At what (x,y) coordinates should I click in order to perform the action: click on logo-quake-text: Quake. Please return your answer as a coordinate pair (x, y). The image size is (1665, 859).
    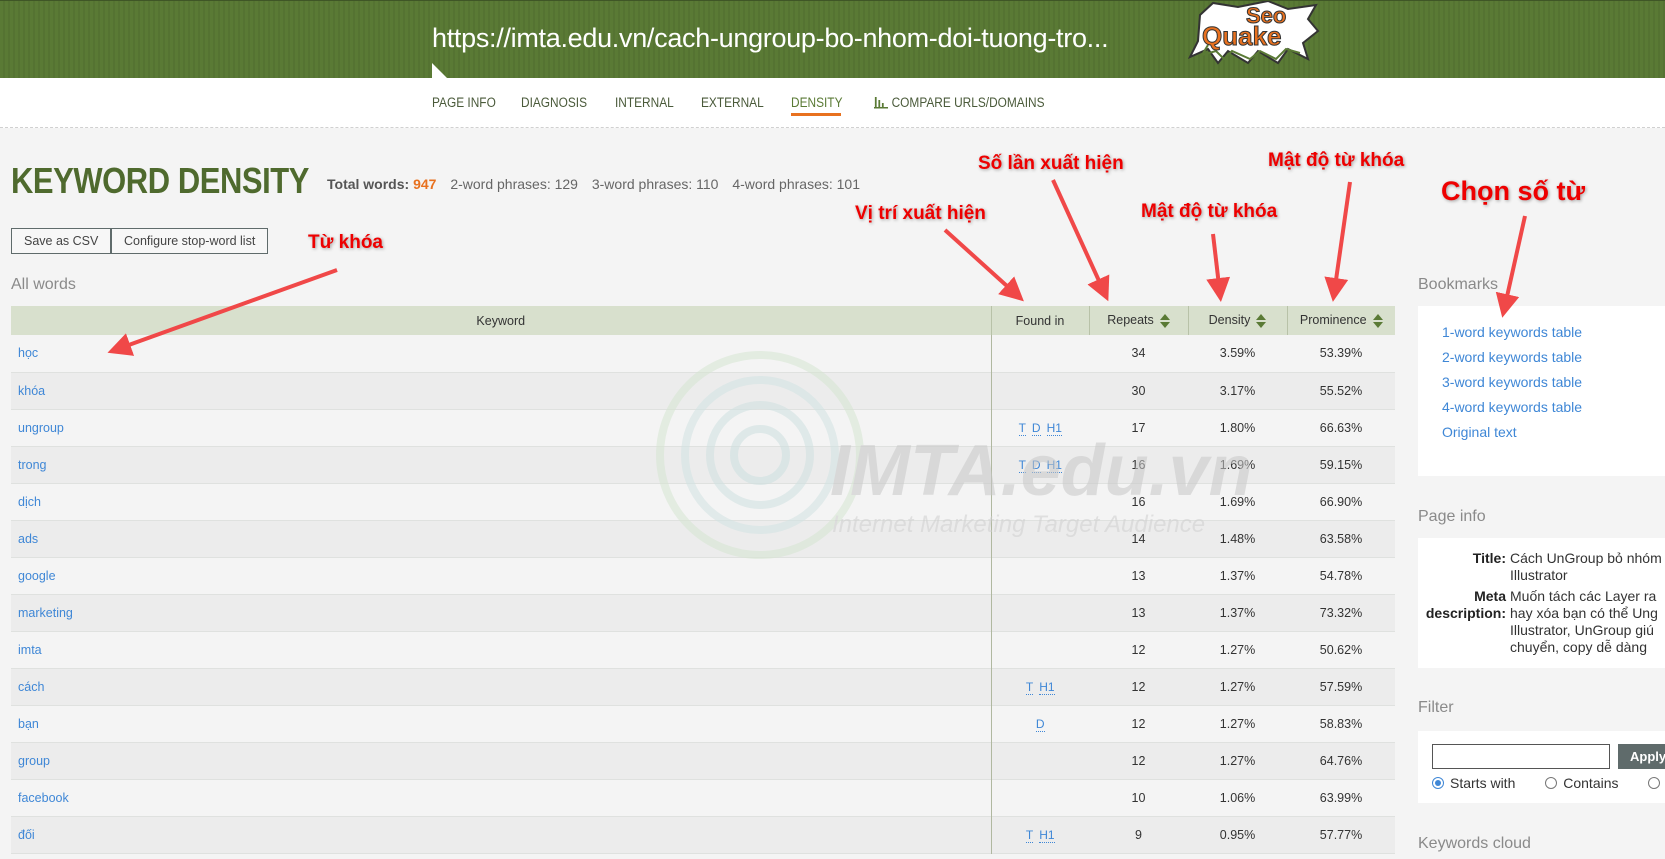
    Looking at the image, I should click on (1242, 36).